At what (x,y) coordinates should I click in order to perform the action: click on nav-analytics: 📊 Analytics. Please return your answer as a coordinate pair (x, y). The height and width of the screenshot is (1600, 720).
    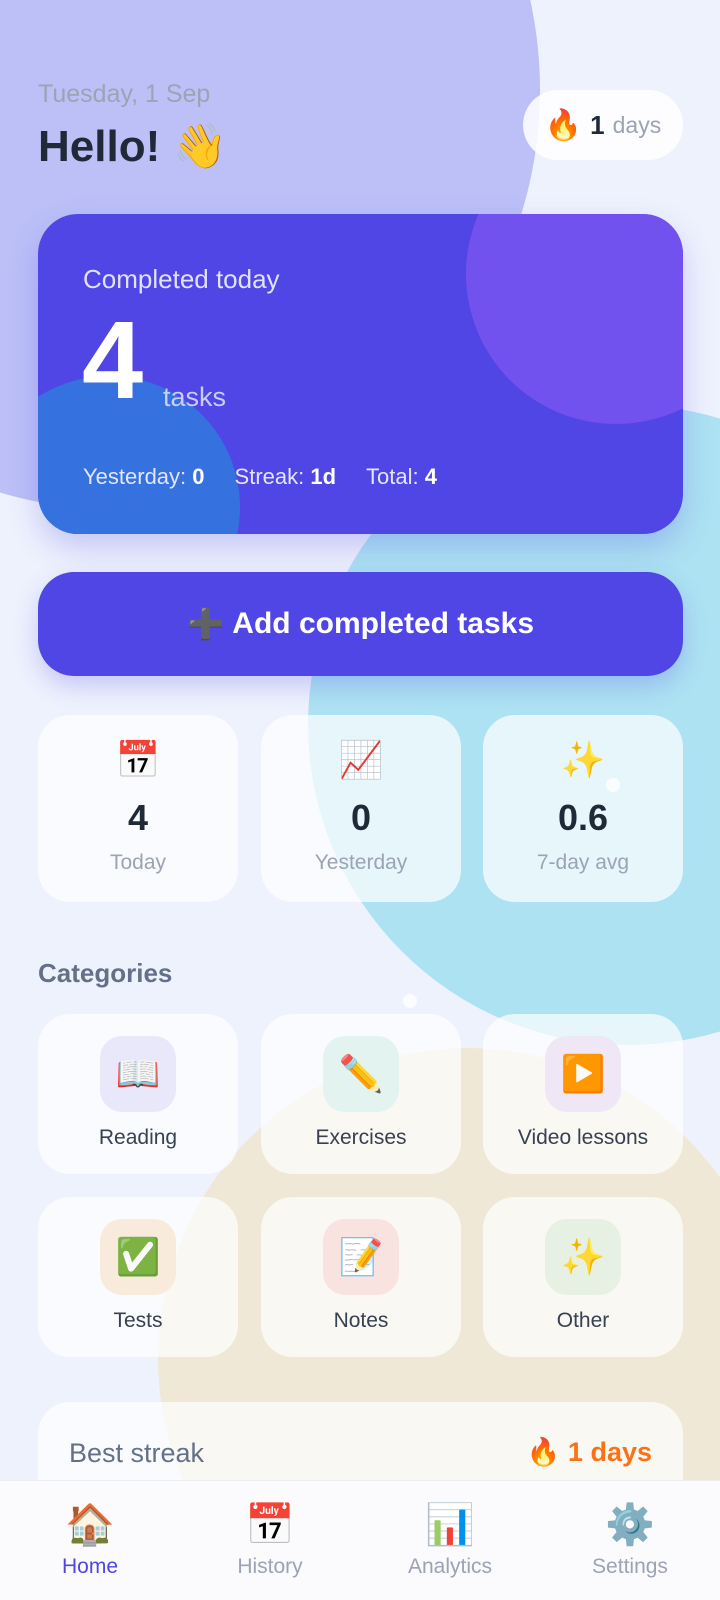
    Looking at the image, I should click on (450, 1540).